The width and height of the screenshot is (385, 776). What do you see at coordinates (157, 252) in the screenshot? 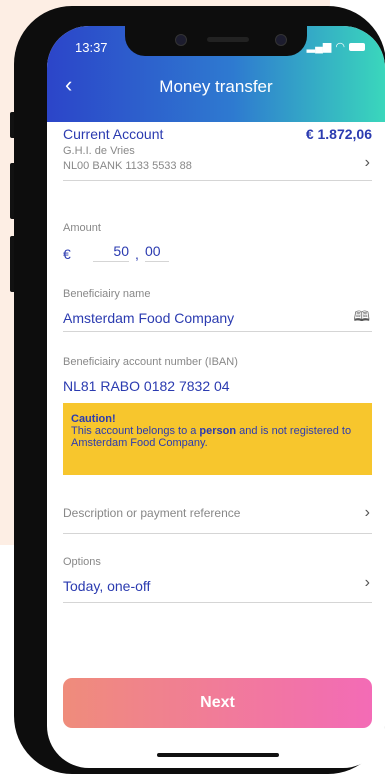
I see `amount-decimal-input: 00` at bounding box center [157, 252].